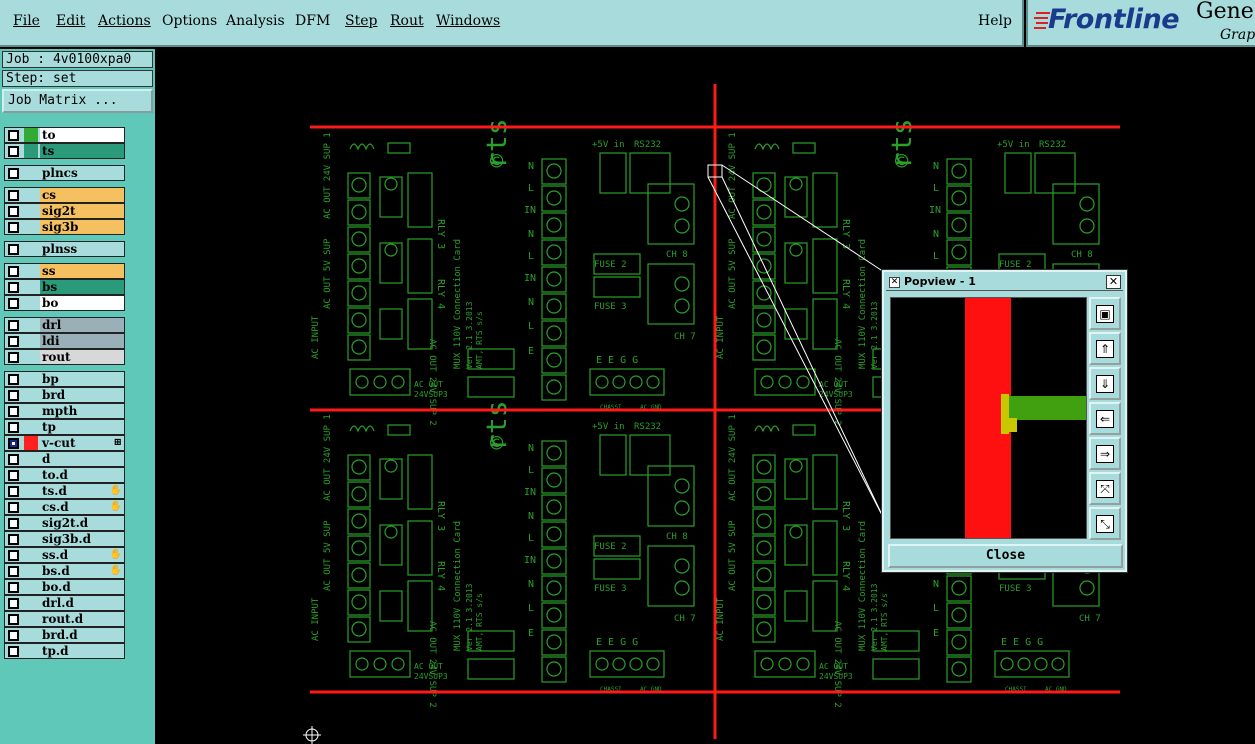 The image size is (1255, 744). I want to click on layer-name: bo.d, so click(82, 587).